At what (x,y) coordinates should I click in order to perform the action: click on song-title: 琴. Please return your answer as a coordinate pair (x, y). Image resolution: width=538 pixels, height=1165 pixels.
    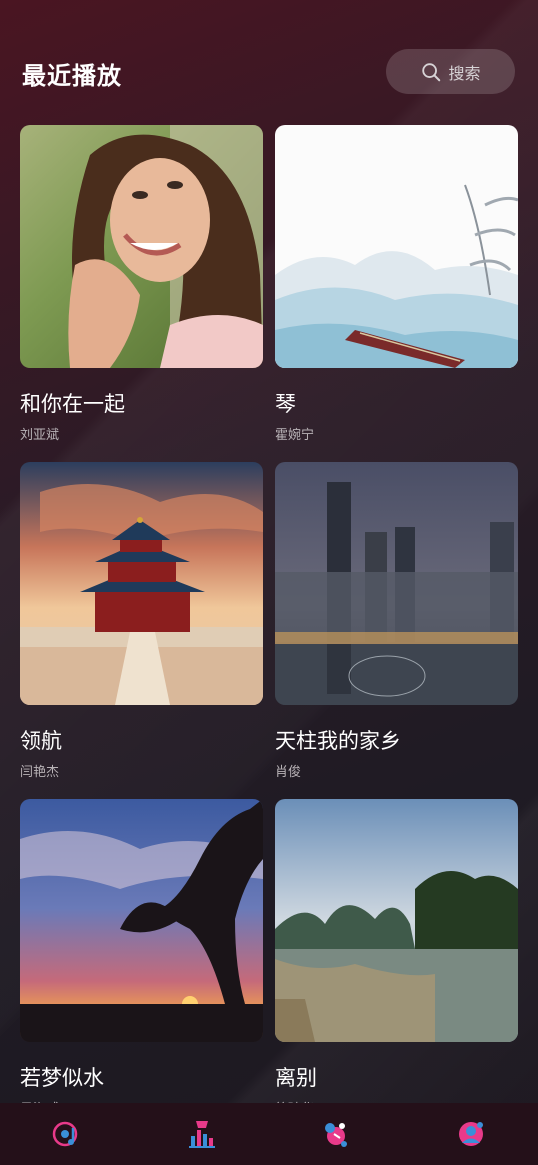
    Looking at the image, I should click on (285, 404).